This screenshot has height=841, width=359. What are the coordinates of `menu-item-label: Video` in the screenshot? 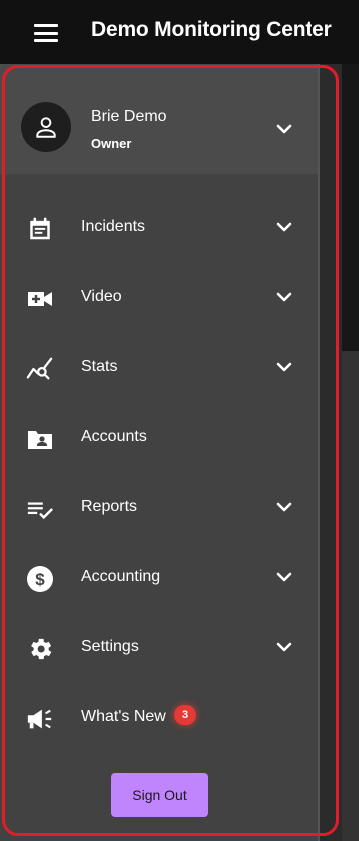 It's located at (101, 296).